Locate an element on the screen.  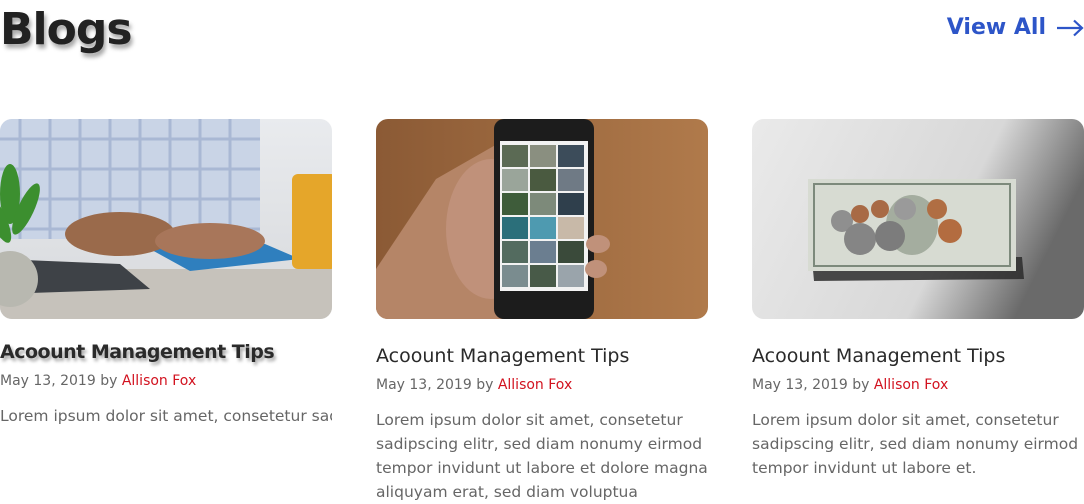
arrow-right-icon is located at coordinates (1070, 27).